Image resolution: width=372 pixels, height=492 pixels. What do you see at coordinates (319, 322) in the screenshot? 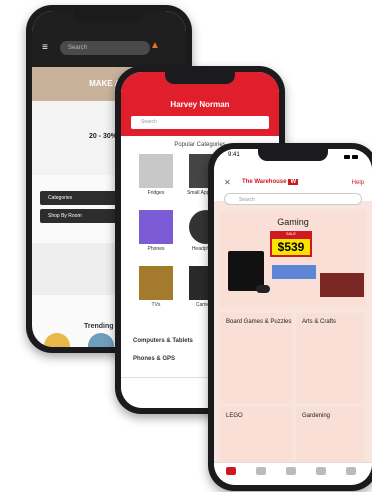
I see `card-title: Arts & Crafts` at bounding box center [319, 322].